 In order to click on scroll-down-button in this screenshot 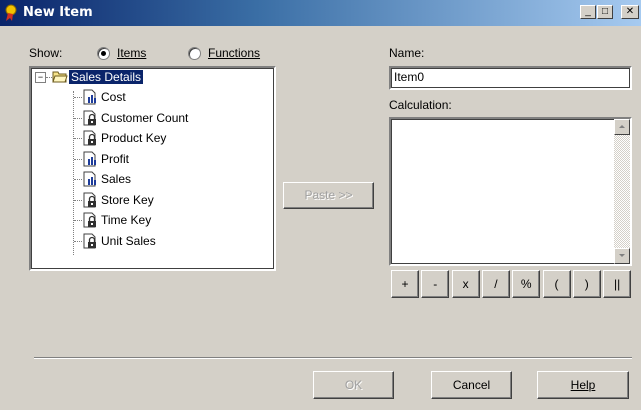, I will do `click(622, 256)`.